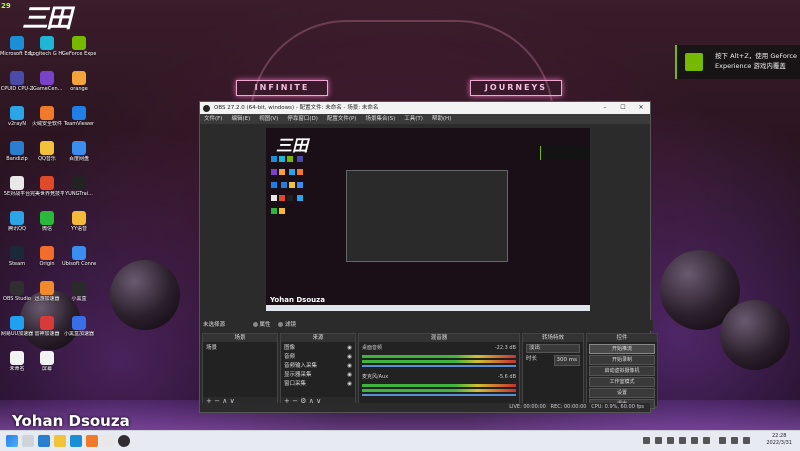  Describe the element at coordinates (255, 324) in the screenshot. I see `properties-gear-icon` at that location.